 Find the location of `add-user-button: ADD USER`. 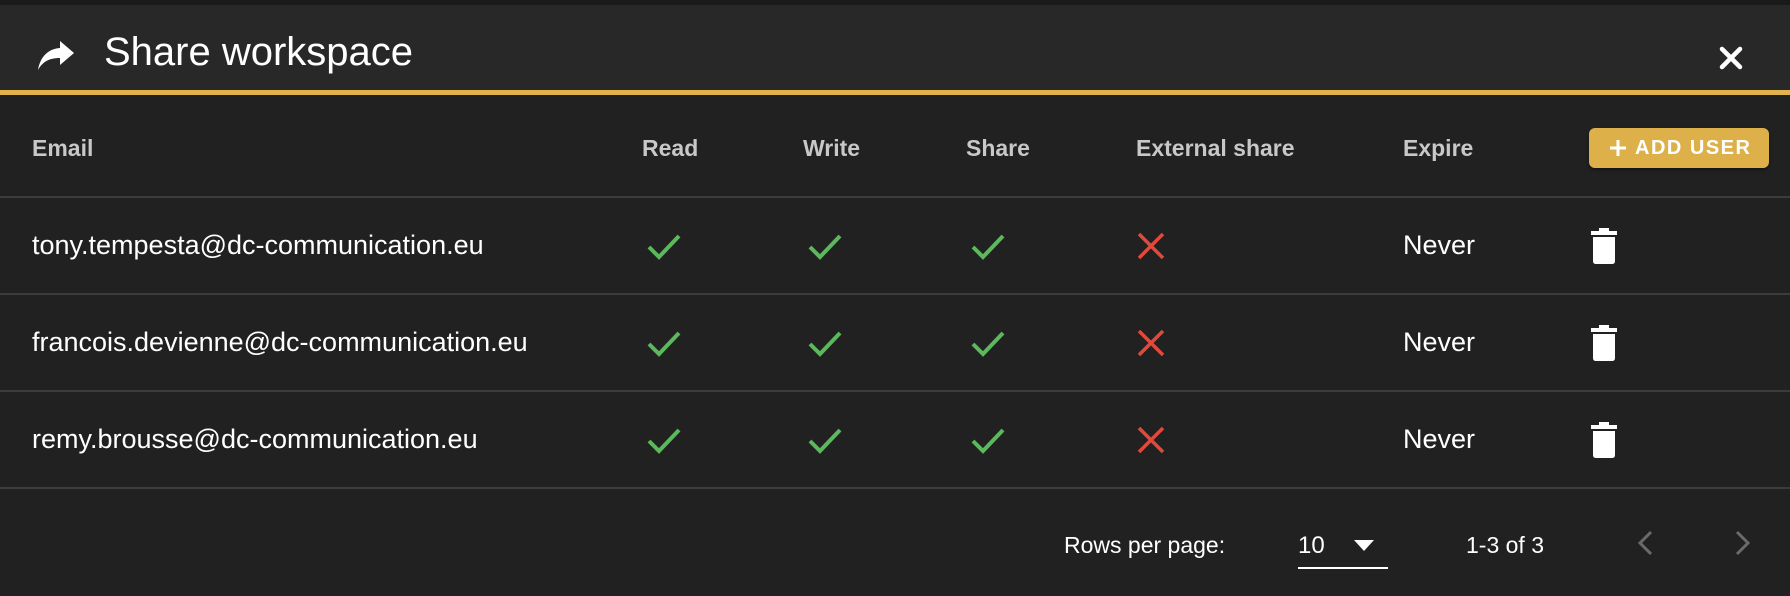

add-user-button: ADD USER is located at coordinates (1679, 148).